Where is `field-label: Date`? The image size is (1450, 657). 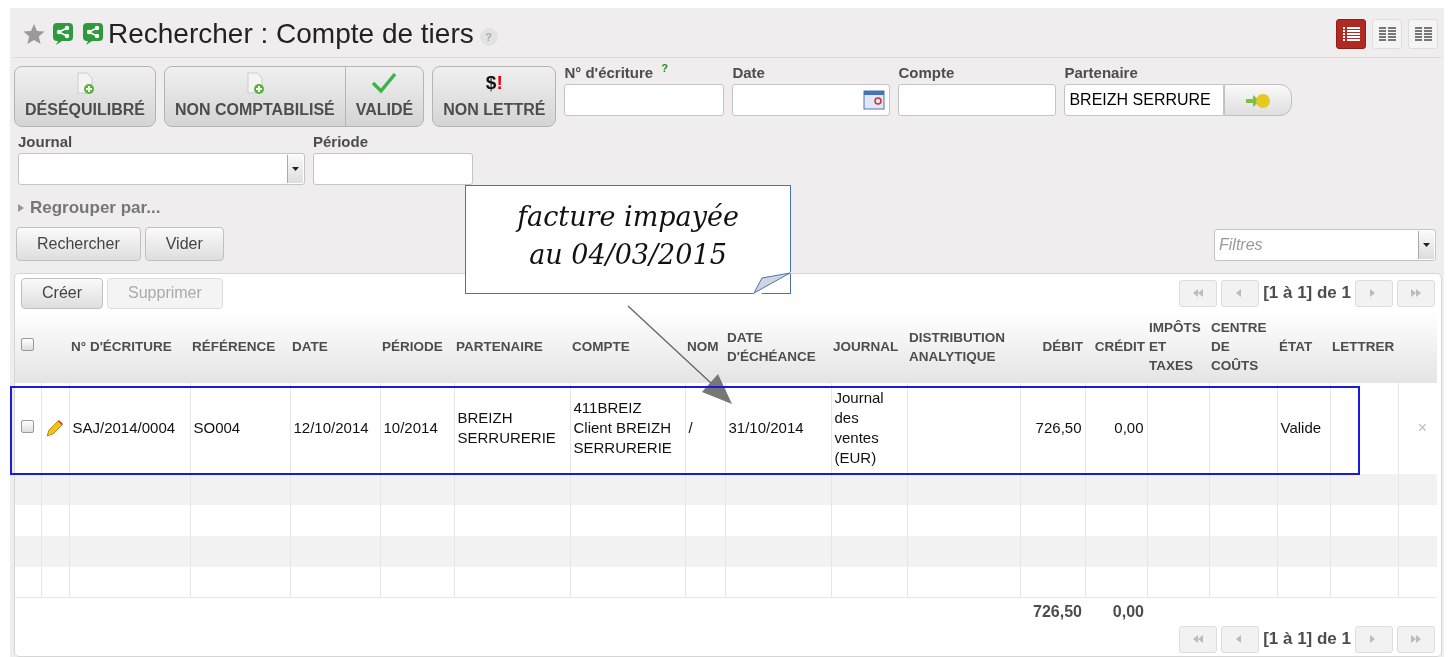
field-label: Date is located at coordinates (748, 72).